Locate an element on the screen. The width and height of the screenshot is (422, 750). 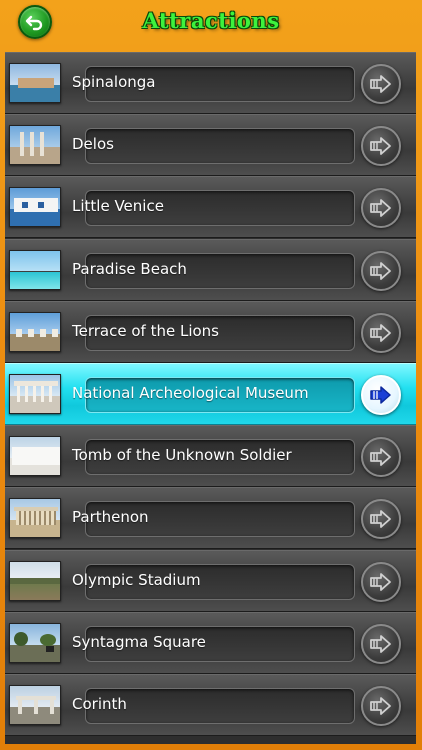
list-item: Parthenon is located at coordinates (210, 518).